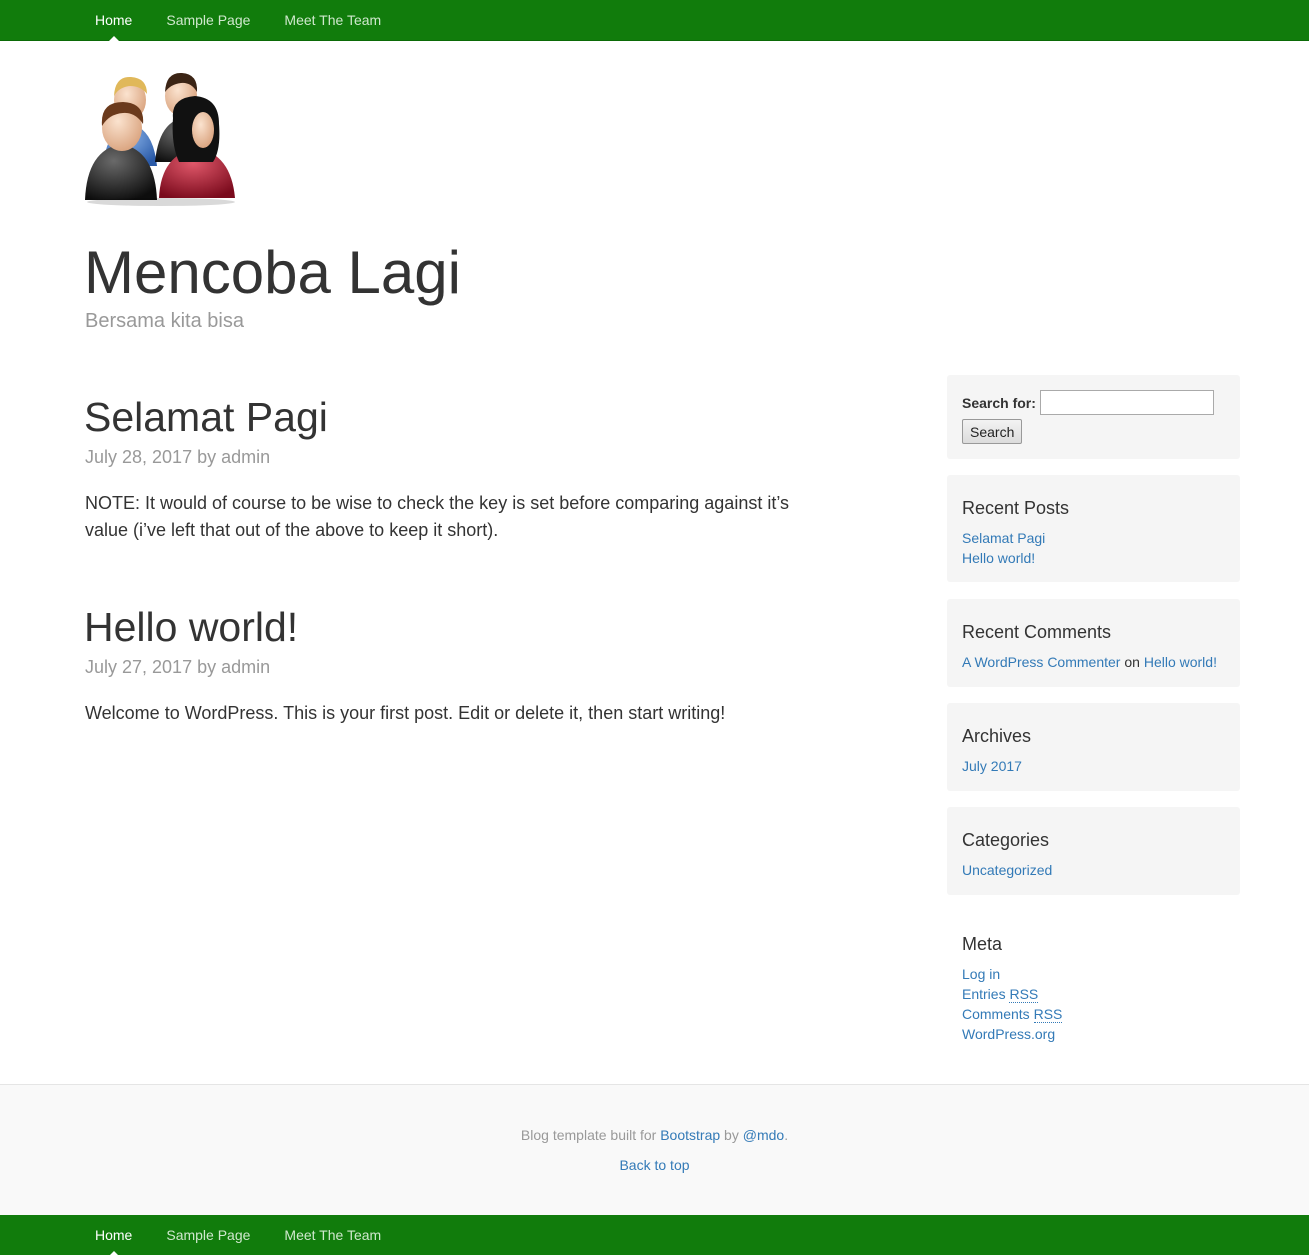  I want to click on bottom-nav-menu: Home Sample Page Meet The Team, so click(238, 1235).